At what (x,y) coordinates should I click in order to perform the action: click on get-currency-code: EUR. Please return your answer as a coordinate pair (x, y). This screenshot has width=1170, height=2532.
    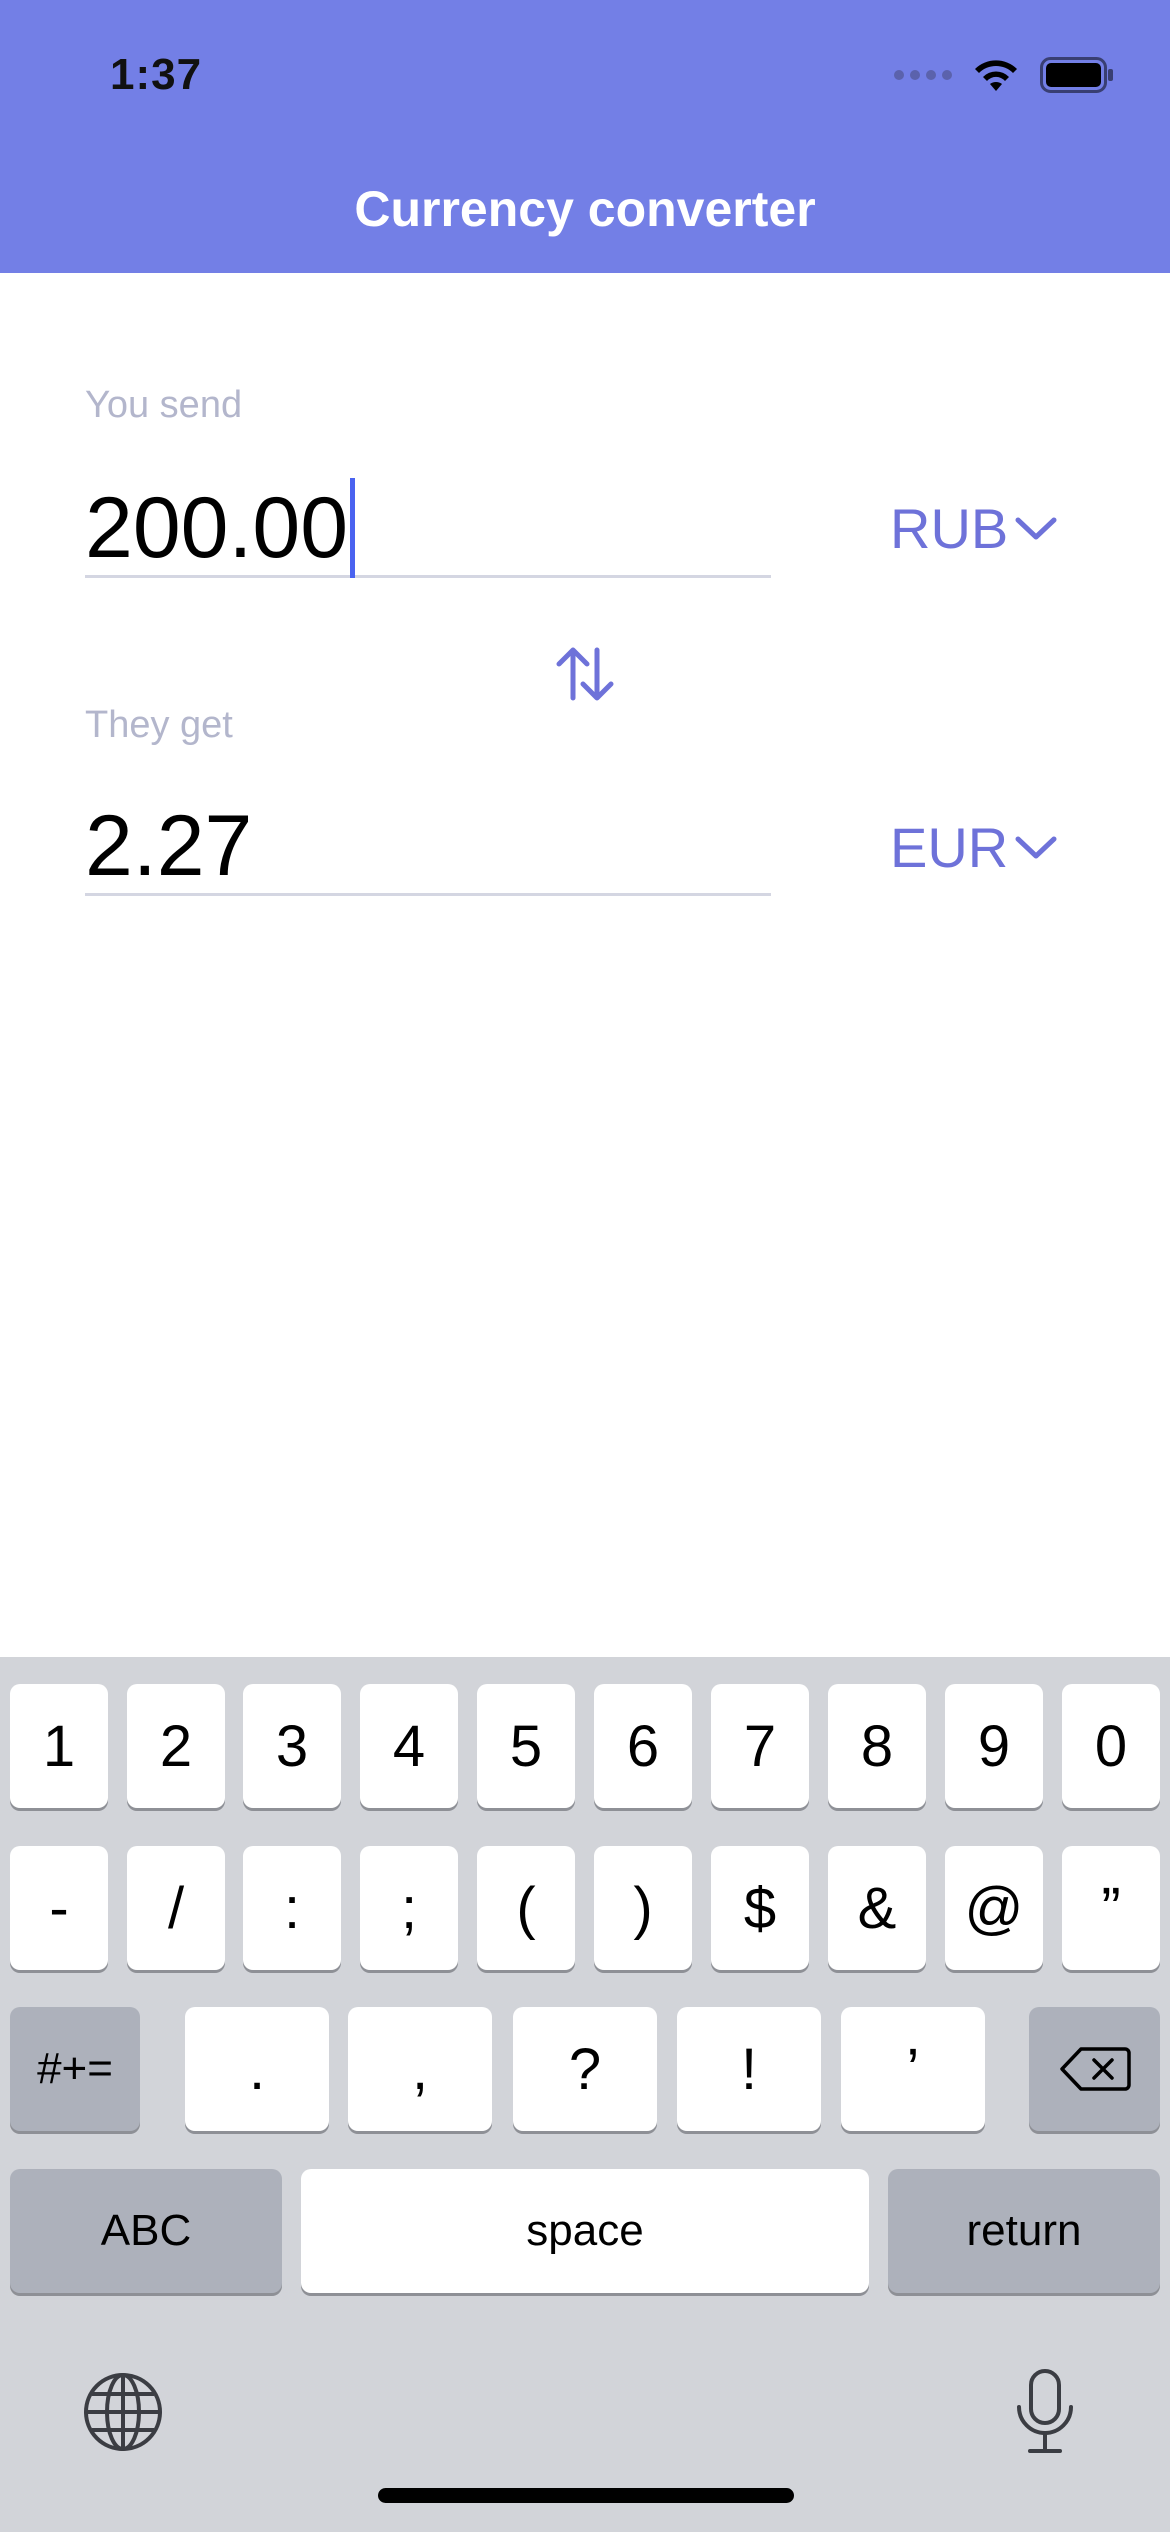
    Looking at the image, I should click on (949, 847).